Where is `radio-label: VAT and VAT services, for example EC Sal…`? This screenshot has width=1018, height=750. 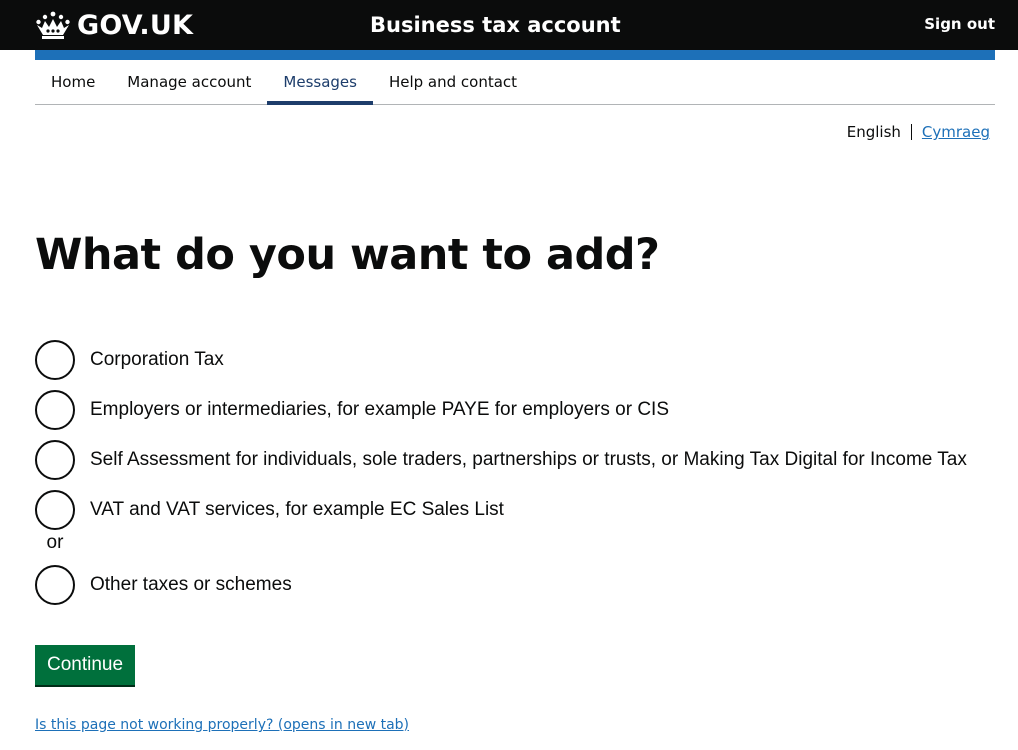
radio-label: VAT and VAT services, for example EC Sal… is located at coordinates (297, 510).